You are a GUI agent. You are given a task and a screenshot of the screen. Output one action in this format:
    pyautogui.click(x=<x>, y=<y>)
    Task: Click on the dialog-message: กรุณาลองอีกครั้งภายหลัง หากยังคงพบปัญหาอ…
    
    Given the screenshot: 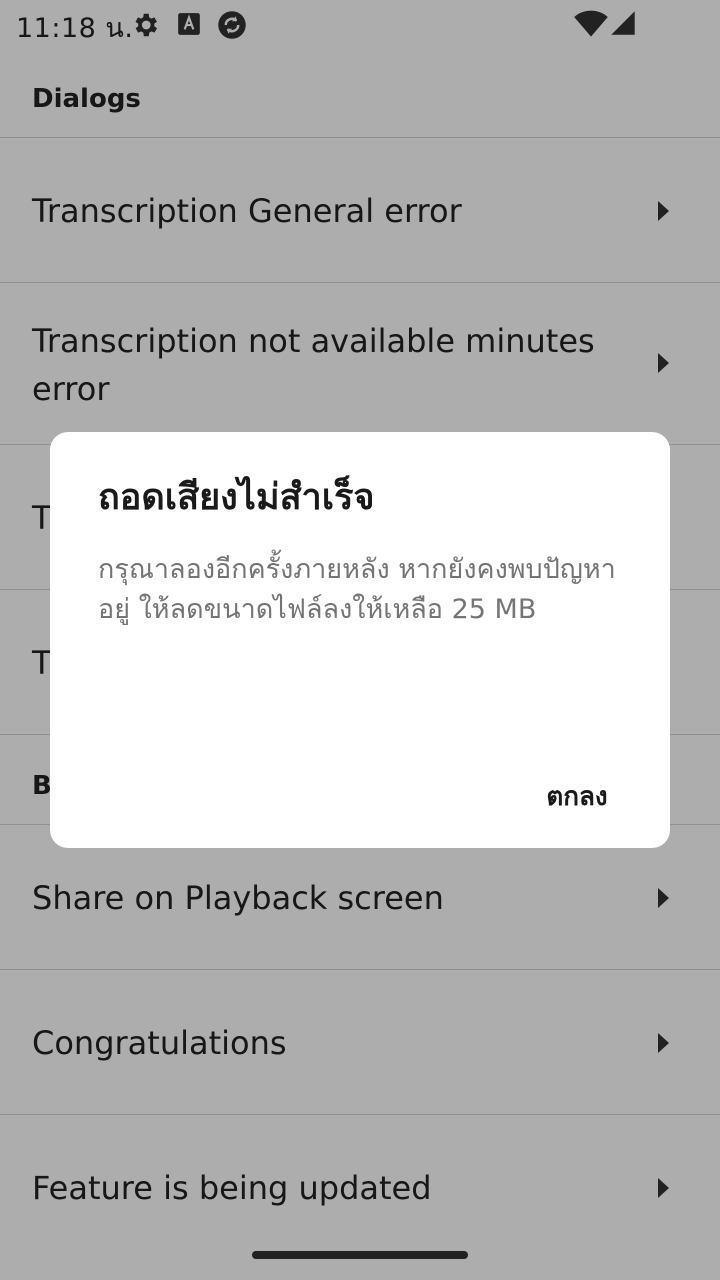 What is the action you would take?
    pyautogui.click(x=357, y=589)
    